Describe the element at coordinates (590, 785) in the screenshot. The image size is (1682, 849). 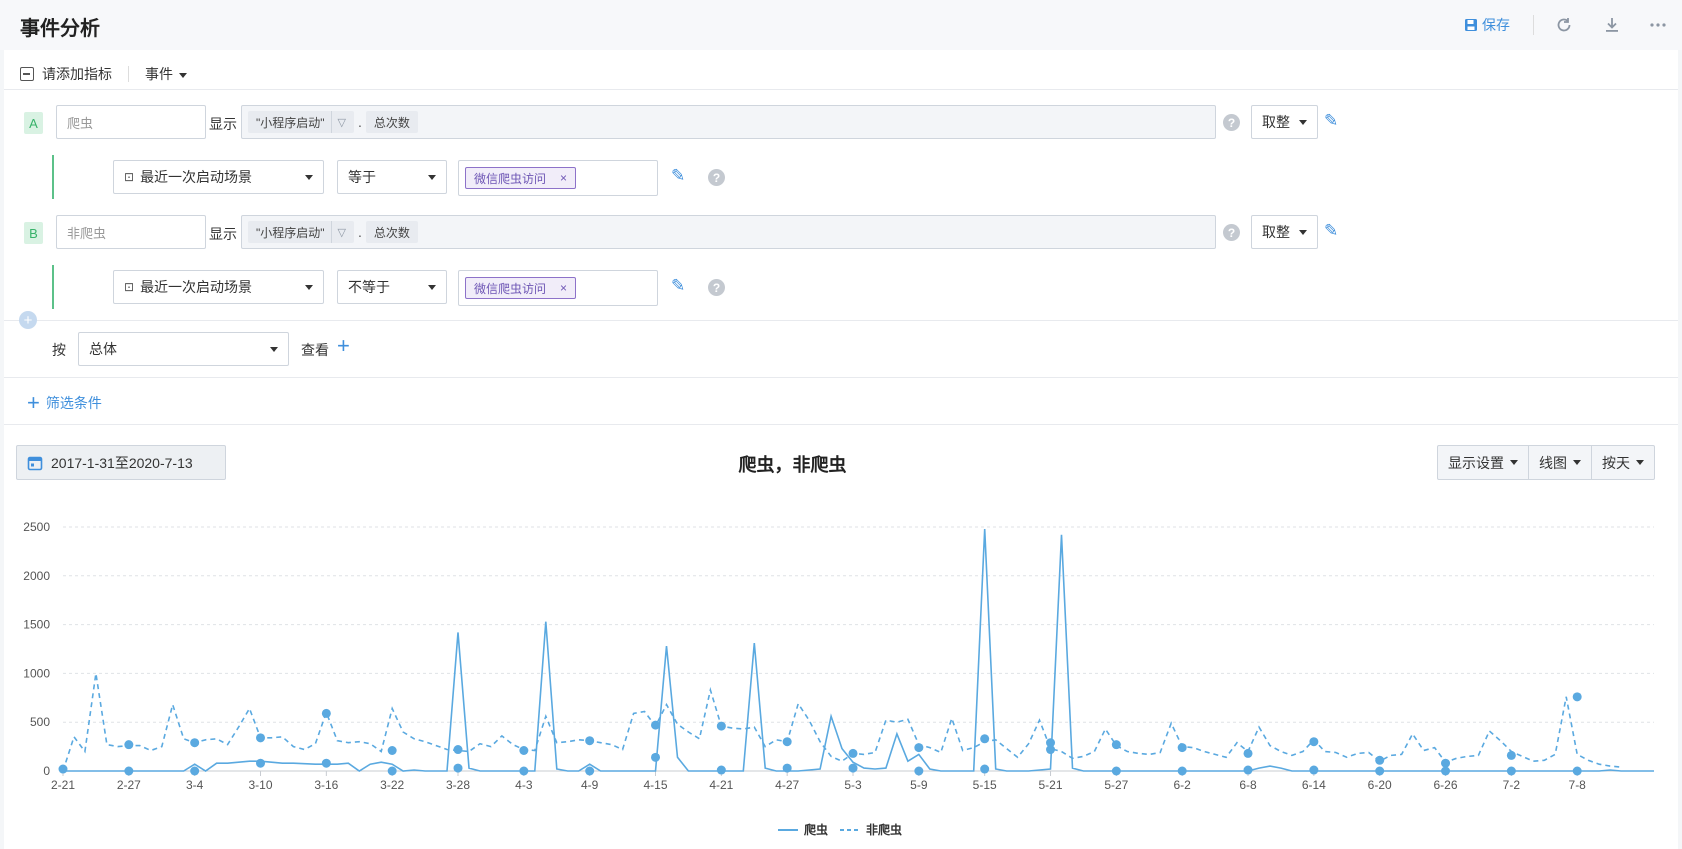
I see `x-tick-label: 4-9` at that location.